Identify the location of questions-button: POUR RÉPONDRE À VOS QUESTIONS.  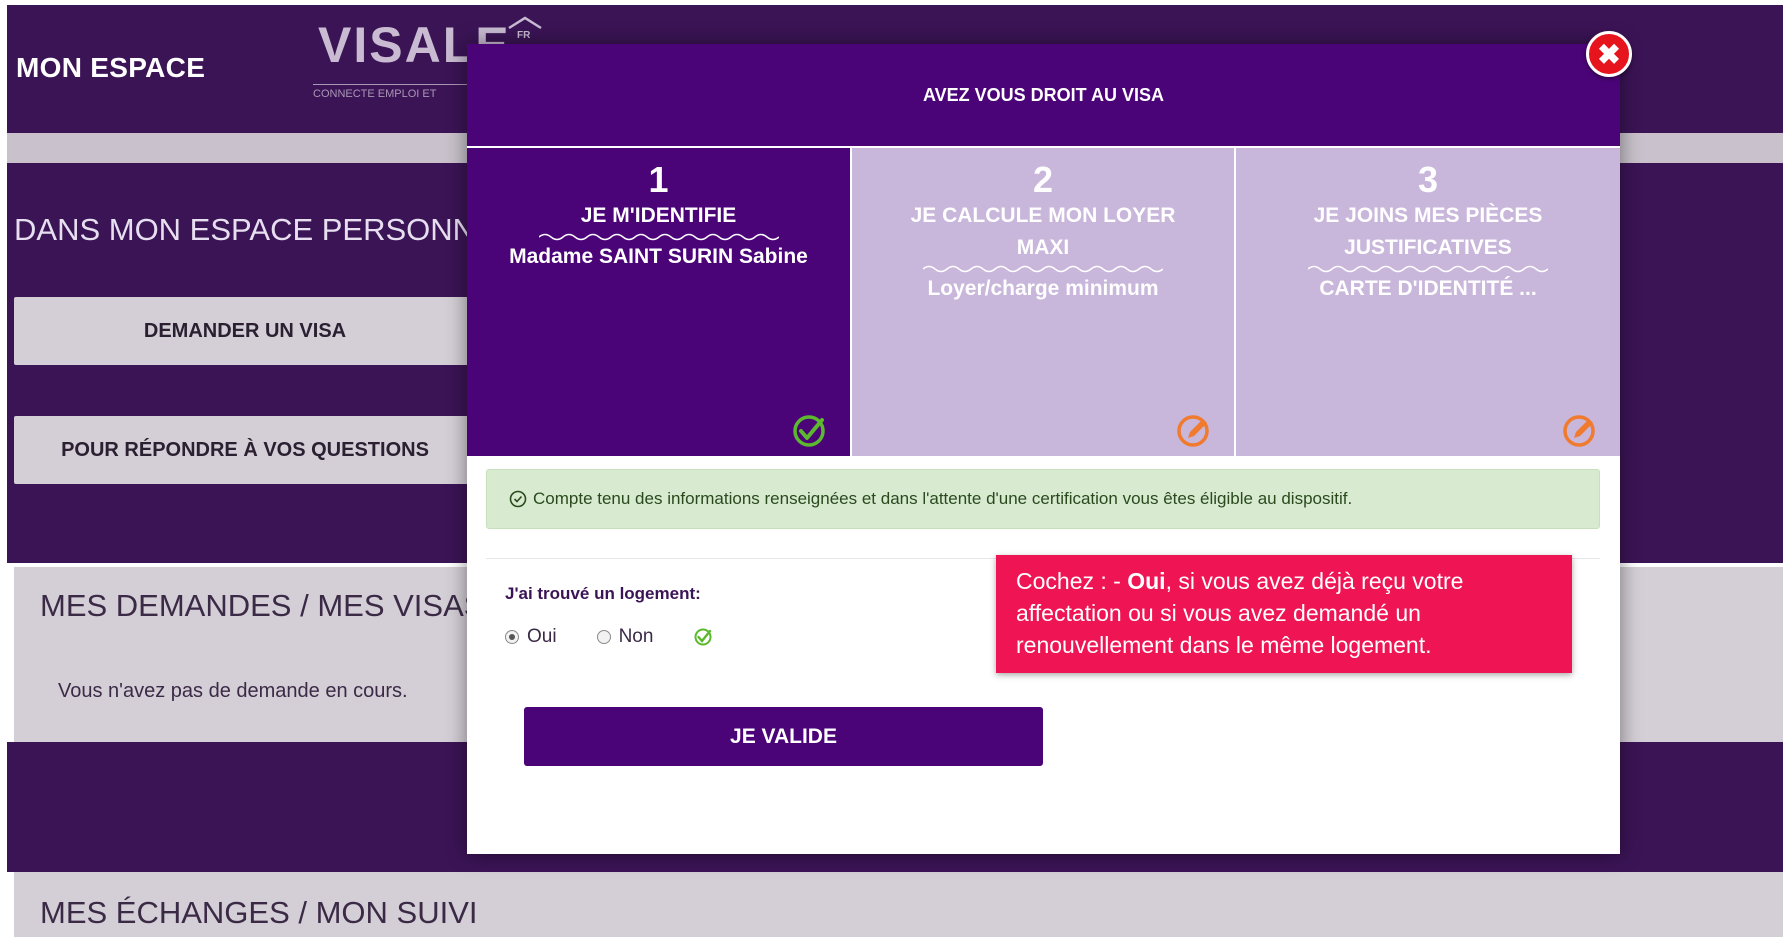
(245, 450).